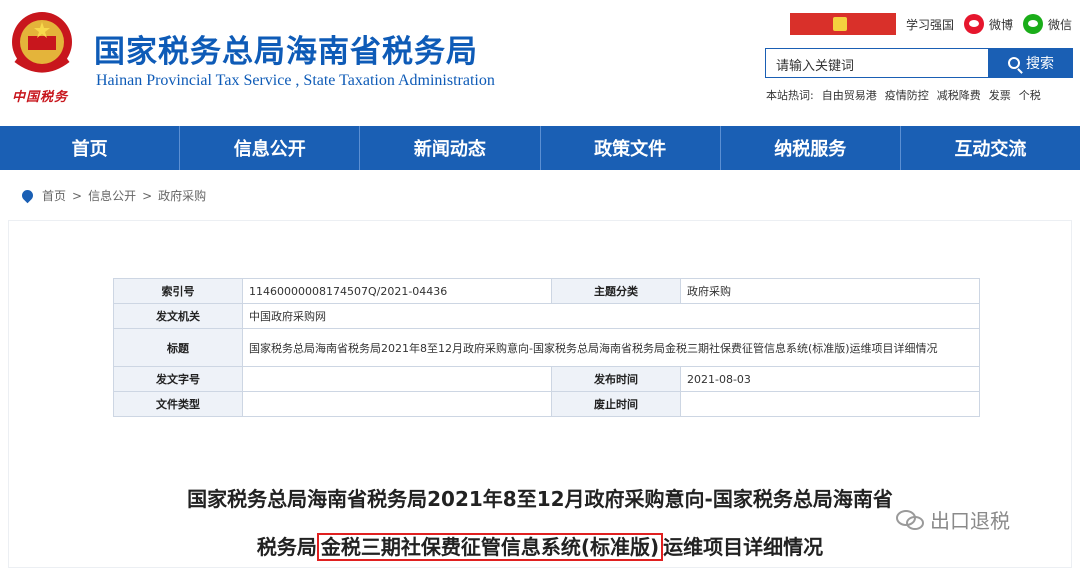 Image resolution: width=1080 pixels, height=568 pixels. I want to click on breadcrumb: 首页 > 信息公开 > 政府采购, so click(112, 195).